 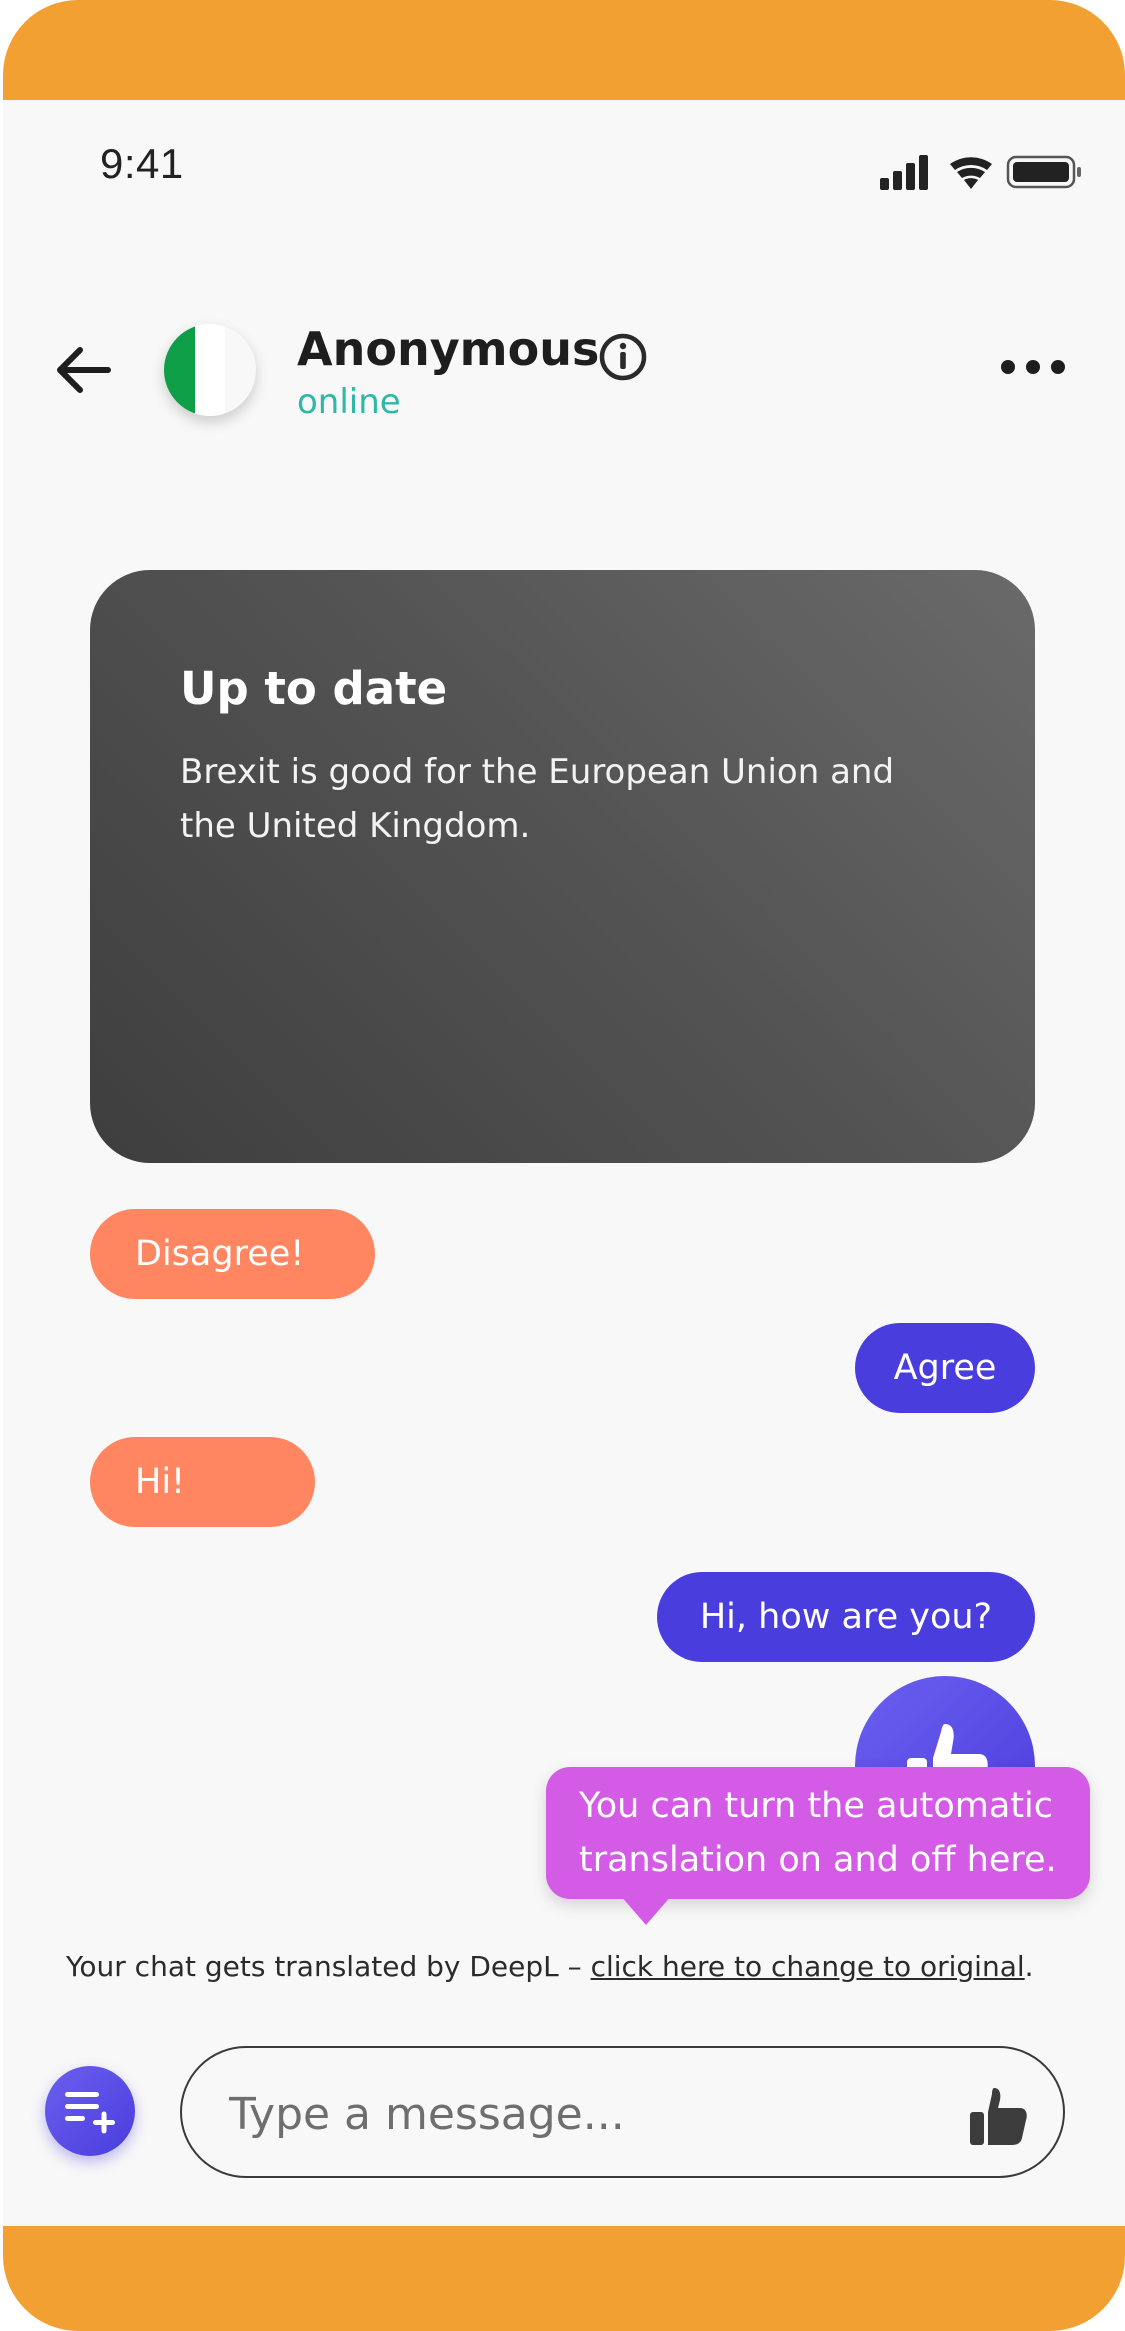 What do you see at coordinates (646, 1910) in the screenshot?
I see `tooltip-pointer` at bounding box center [646, 1910].